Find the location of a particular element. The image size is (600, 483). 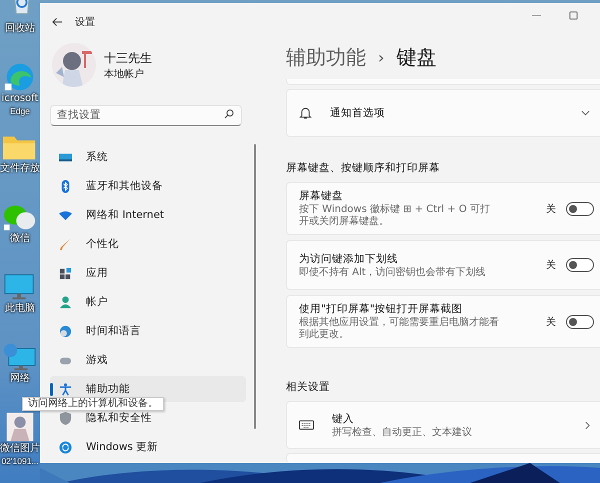

account-name: 十三先生 is located at coordinates (128, 58).